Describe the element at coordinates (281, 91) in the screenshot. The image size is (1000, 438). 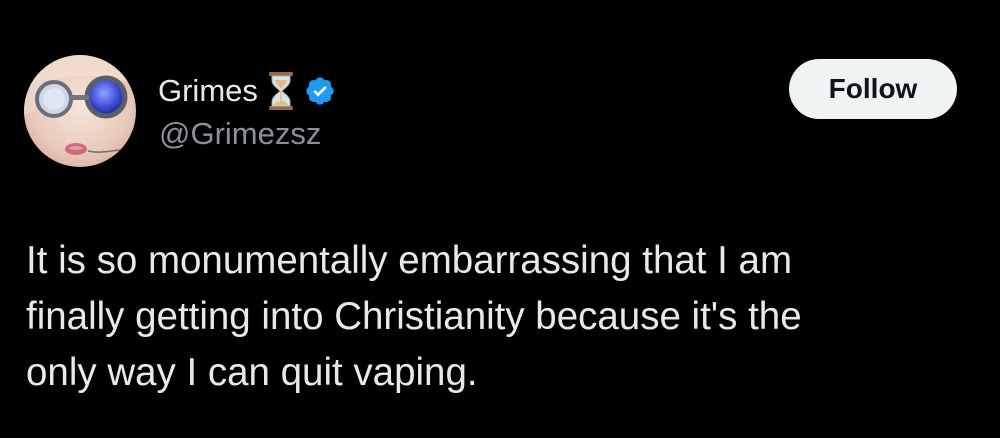
I see `hourglass-icon` at that location.